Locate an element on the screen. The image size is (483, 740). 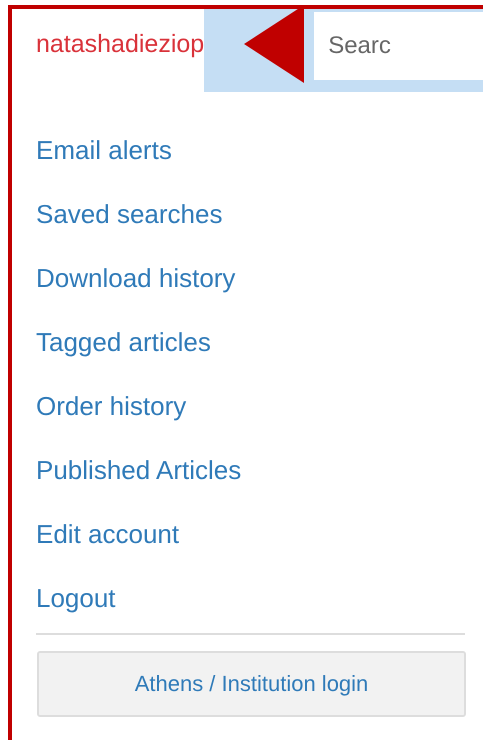
search-field: Searc is located at coordinates (398, 46).